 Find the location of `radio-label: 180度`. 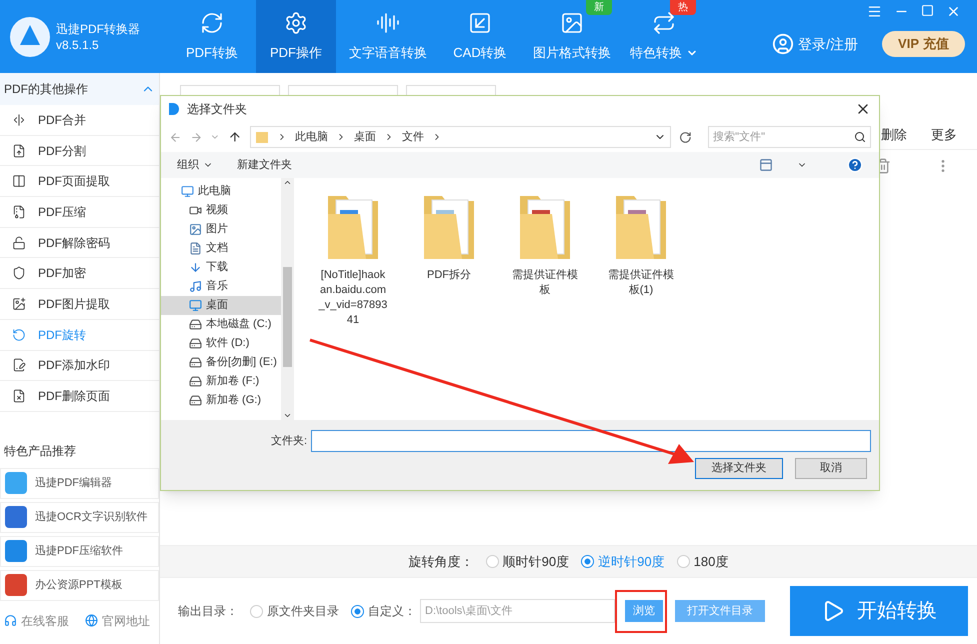

radio-label: 180度 is located at coordinates (711, 561).